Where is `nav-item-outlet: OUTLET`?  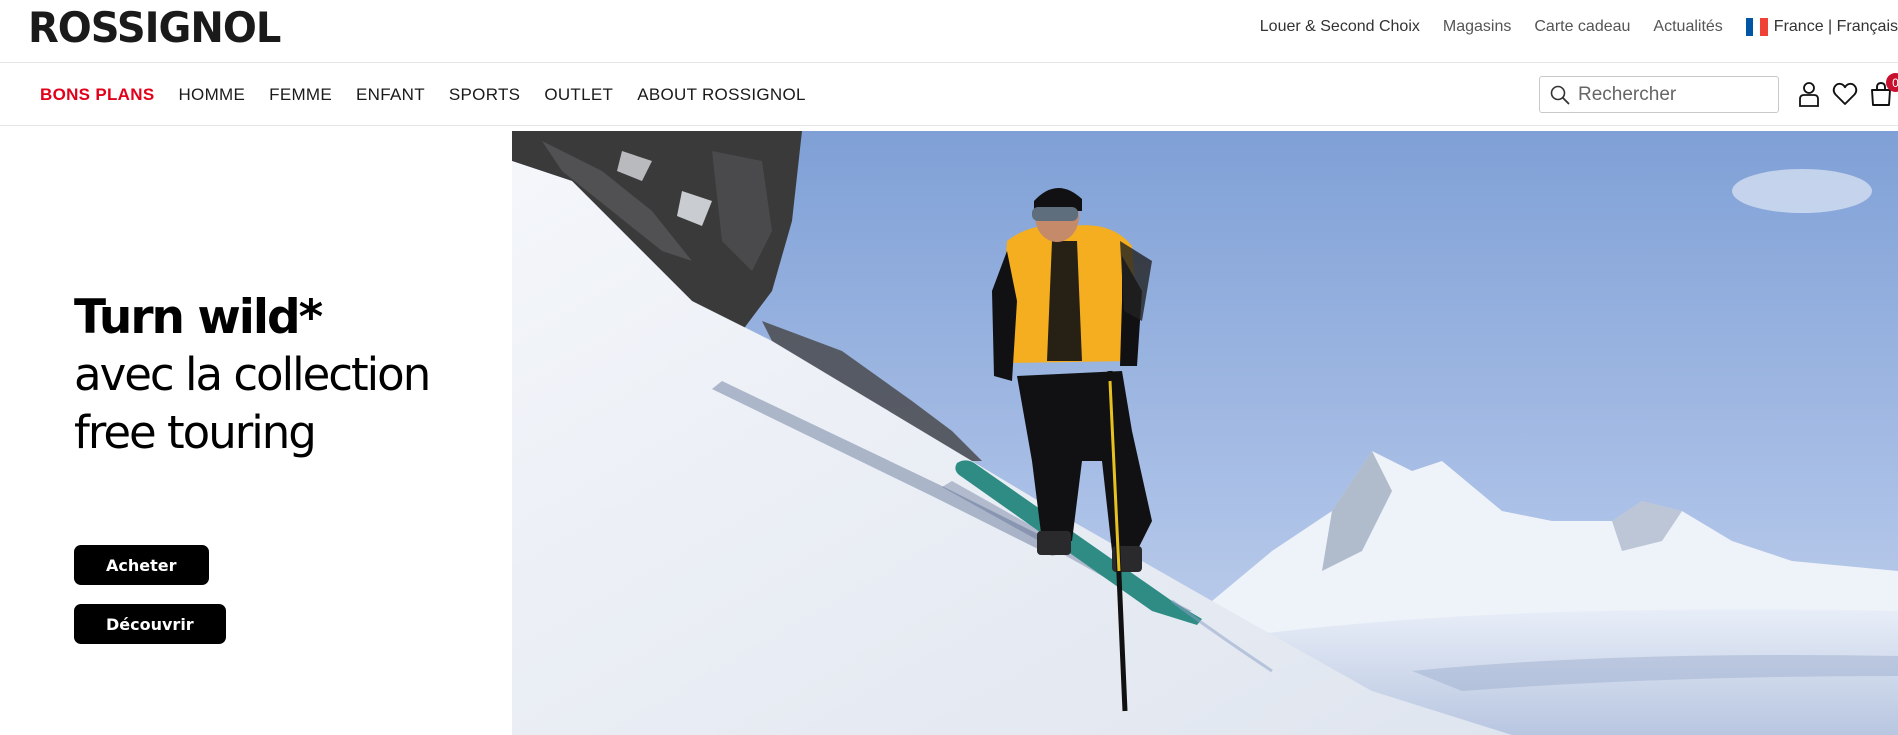
nav-item-outlet: OUTLET is located at coordinates (578, 95).